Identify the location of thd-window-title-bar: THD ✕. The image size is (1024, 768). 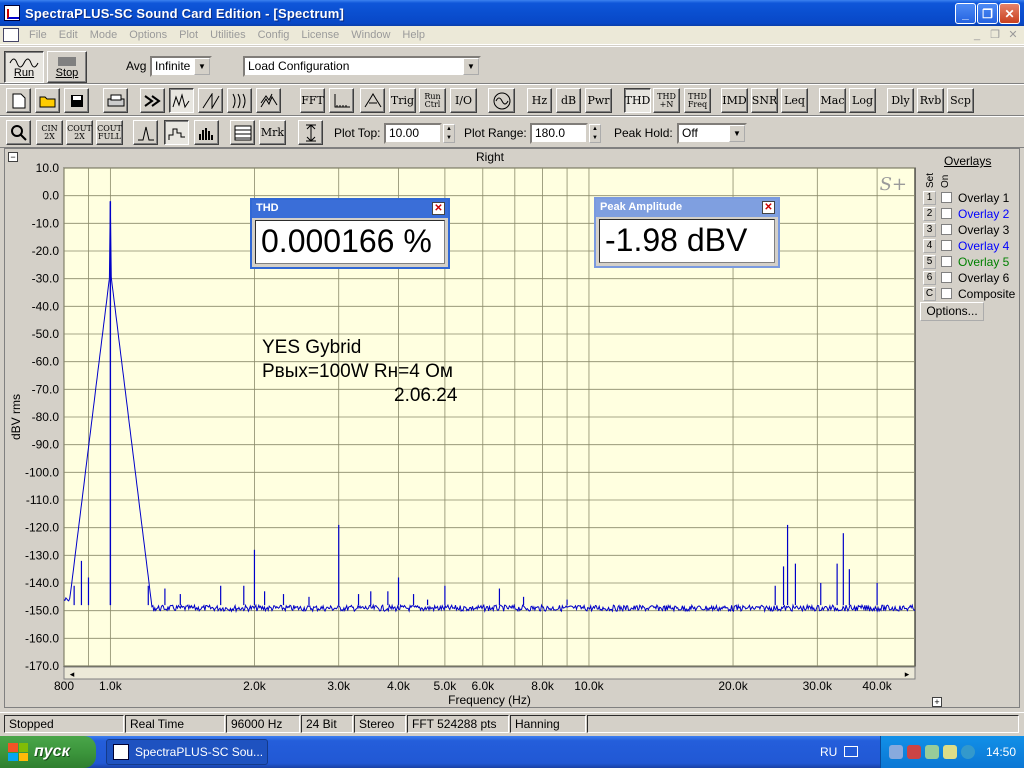
(350, 209).